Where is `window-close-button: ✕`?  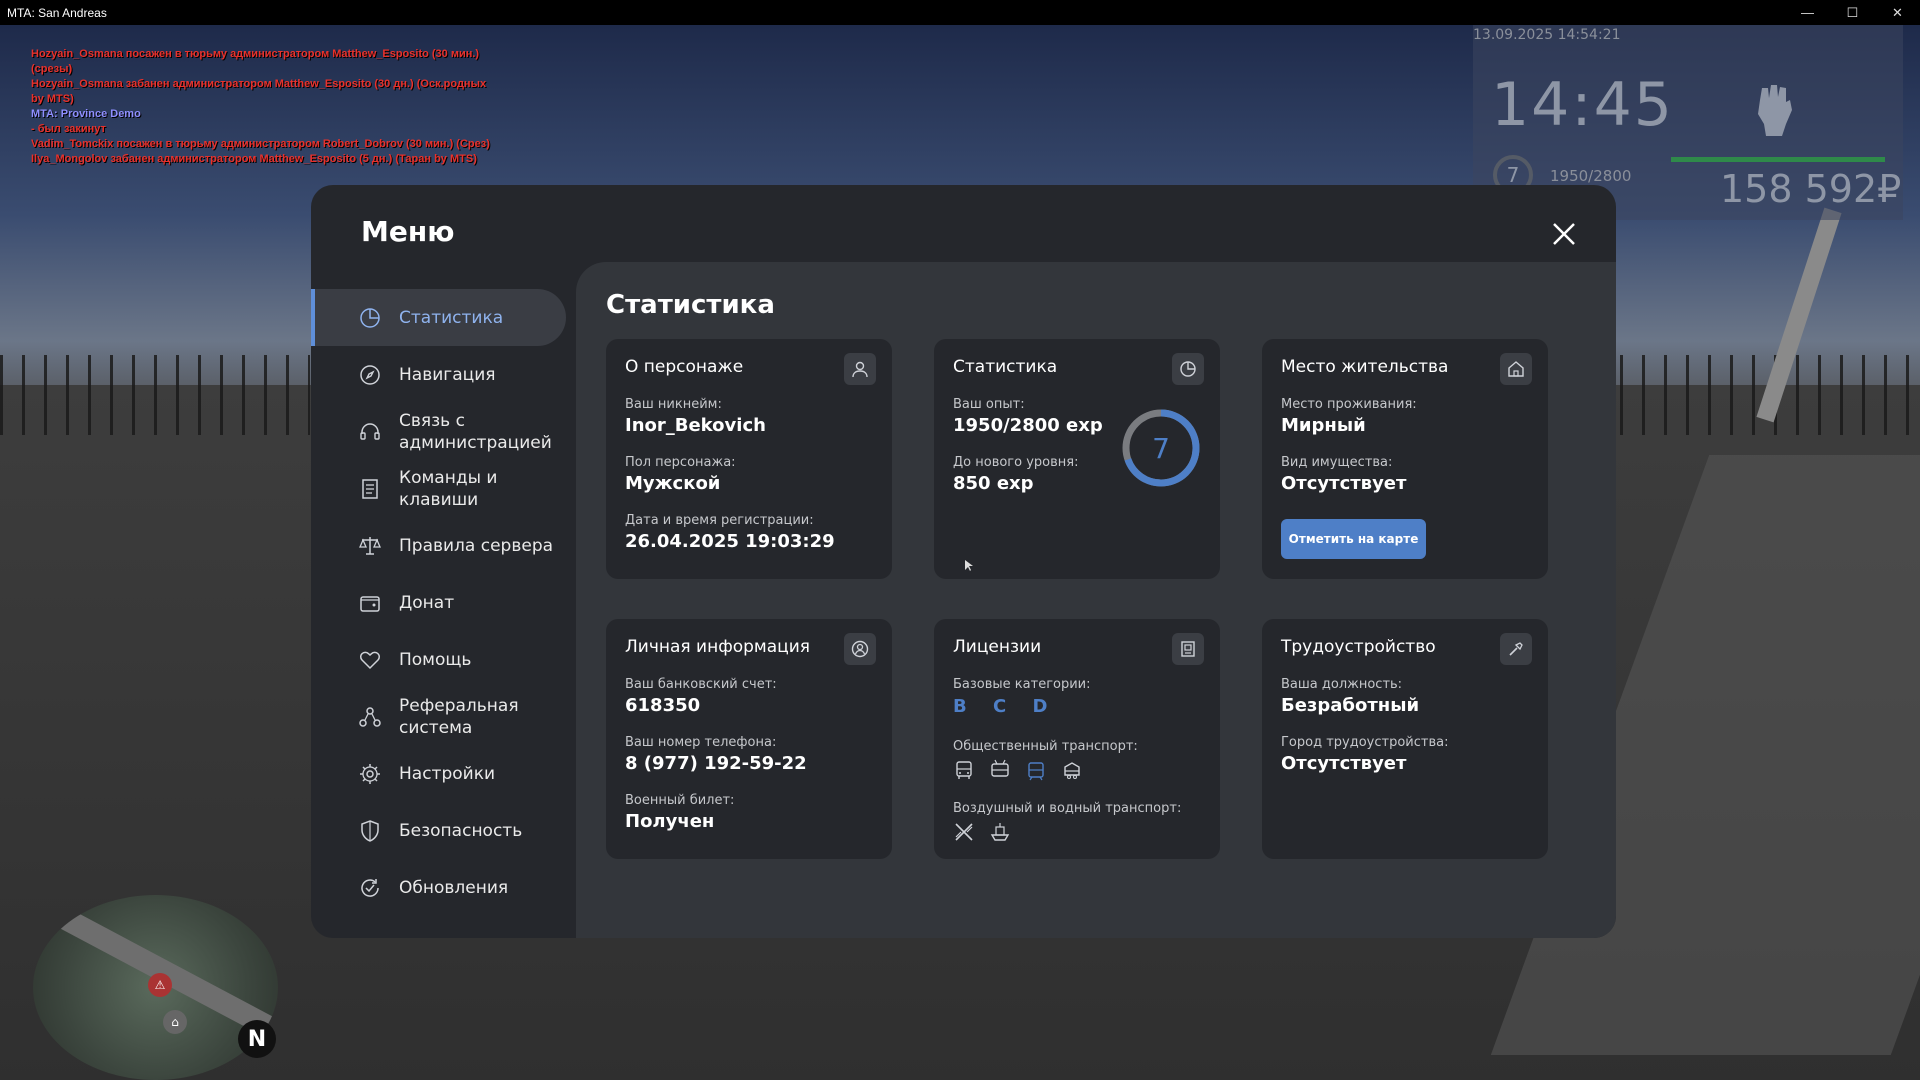 window-close-button: ✕ is located at coordinates (1897, 12).